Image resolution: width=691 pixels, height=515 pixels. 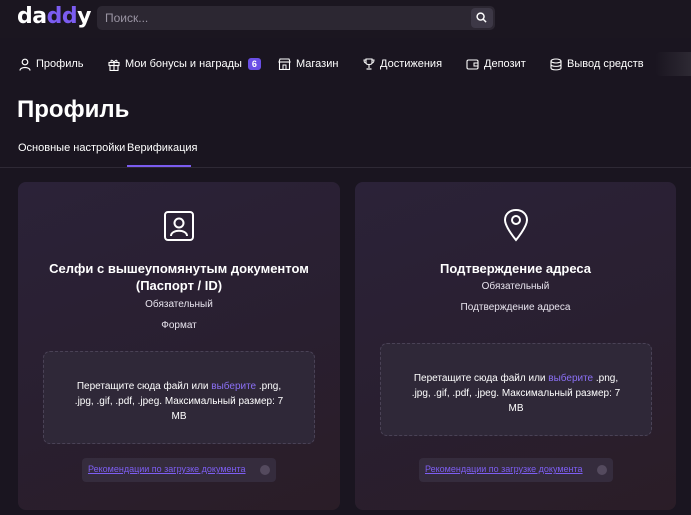 What do you see at coordinates (25, 64) in the screenshot?
I see `user-icon` at bounding box center [25, 64].